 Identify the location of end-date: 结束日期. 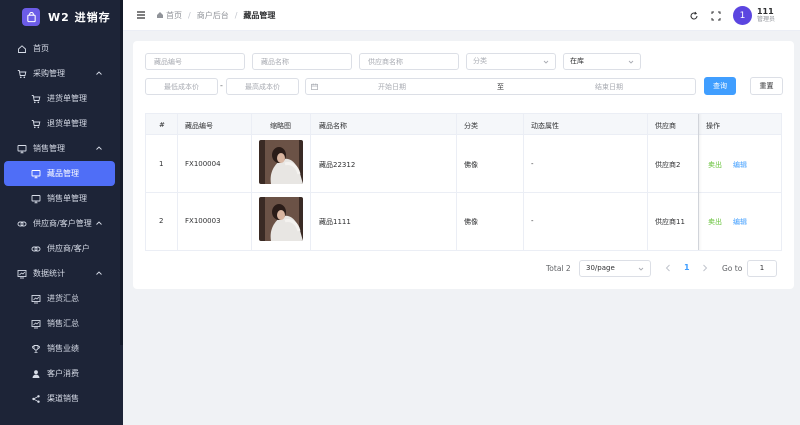
(609, 87).